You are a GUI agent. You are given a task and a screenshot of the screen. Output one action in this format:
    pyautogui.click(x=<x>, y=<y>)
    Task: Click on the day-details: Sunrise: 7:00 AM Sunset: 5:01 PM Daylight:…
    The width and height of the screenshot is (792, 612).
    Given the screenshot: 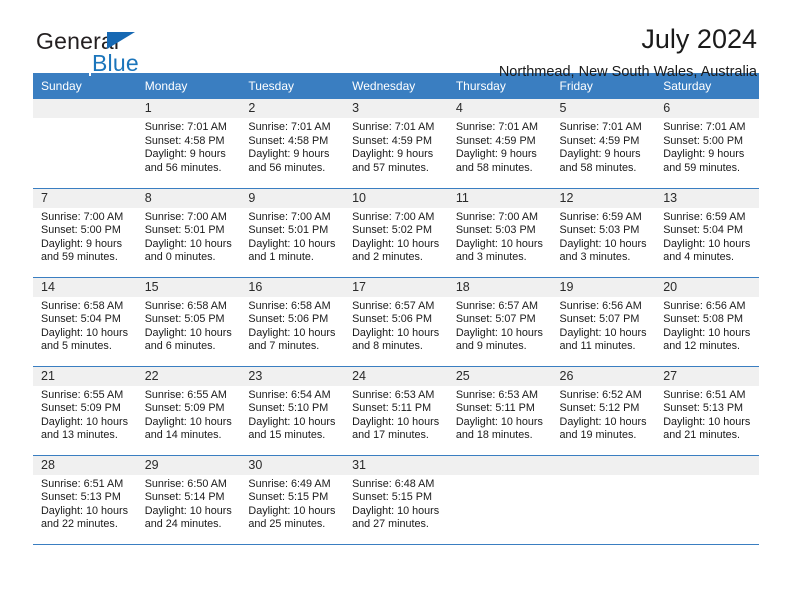 What is the action you would take?
    pyautogui.click(x=292, y=236)
    